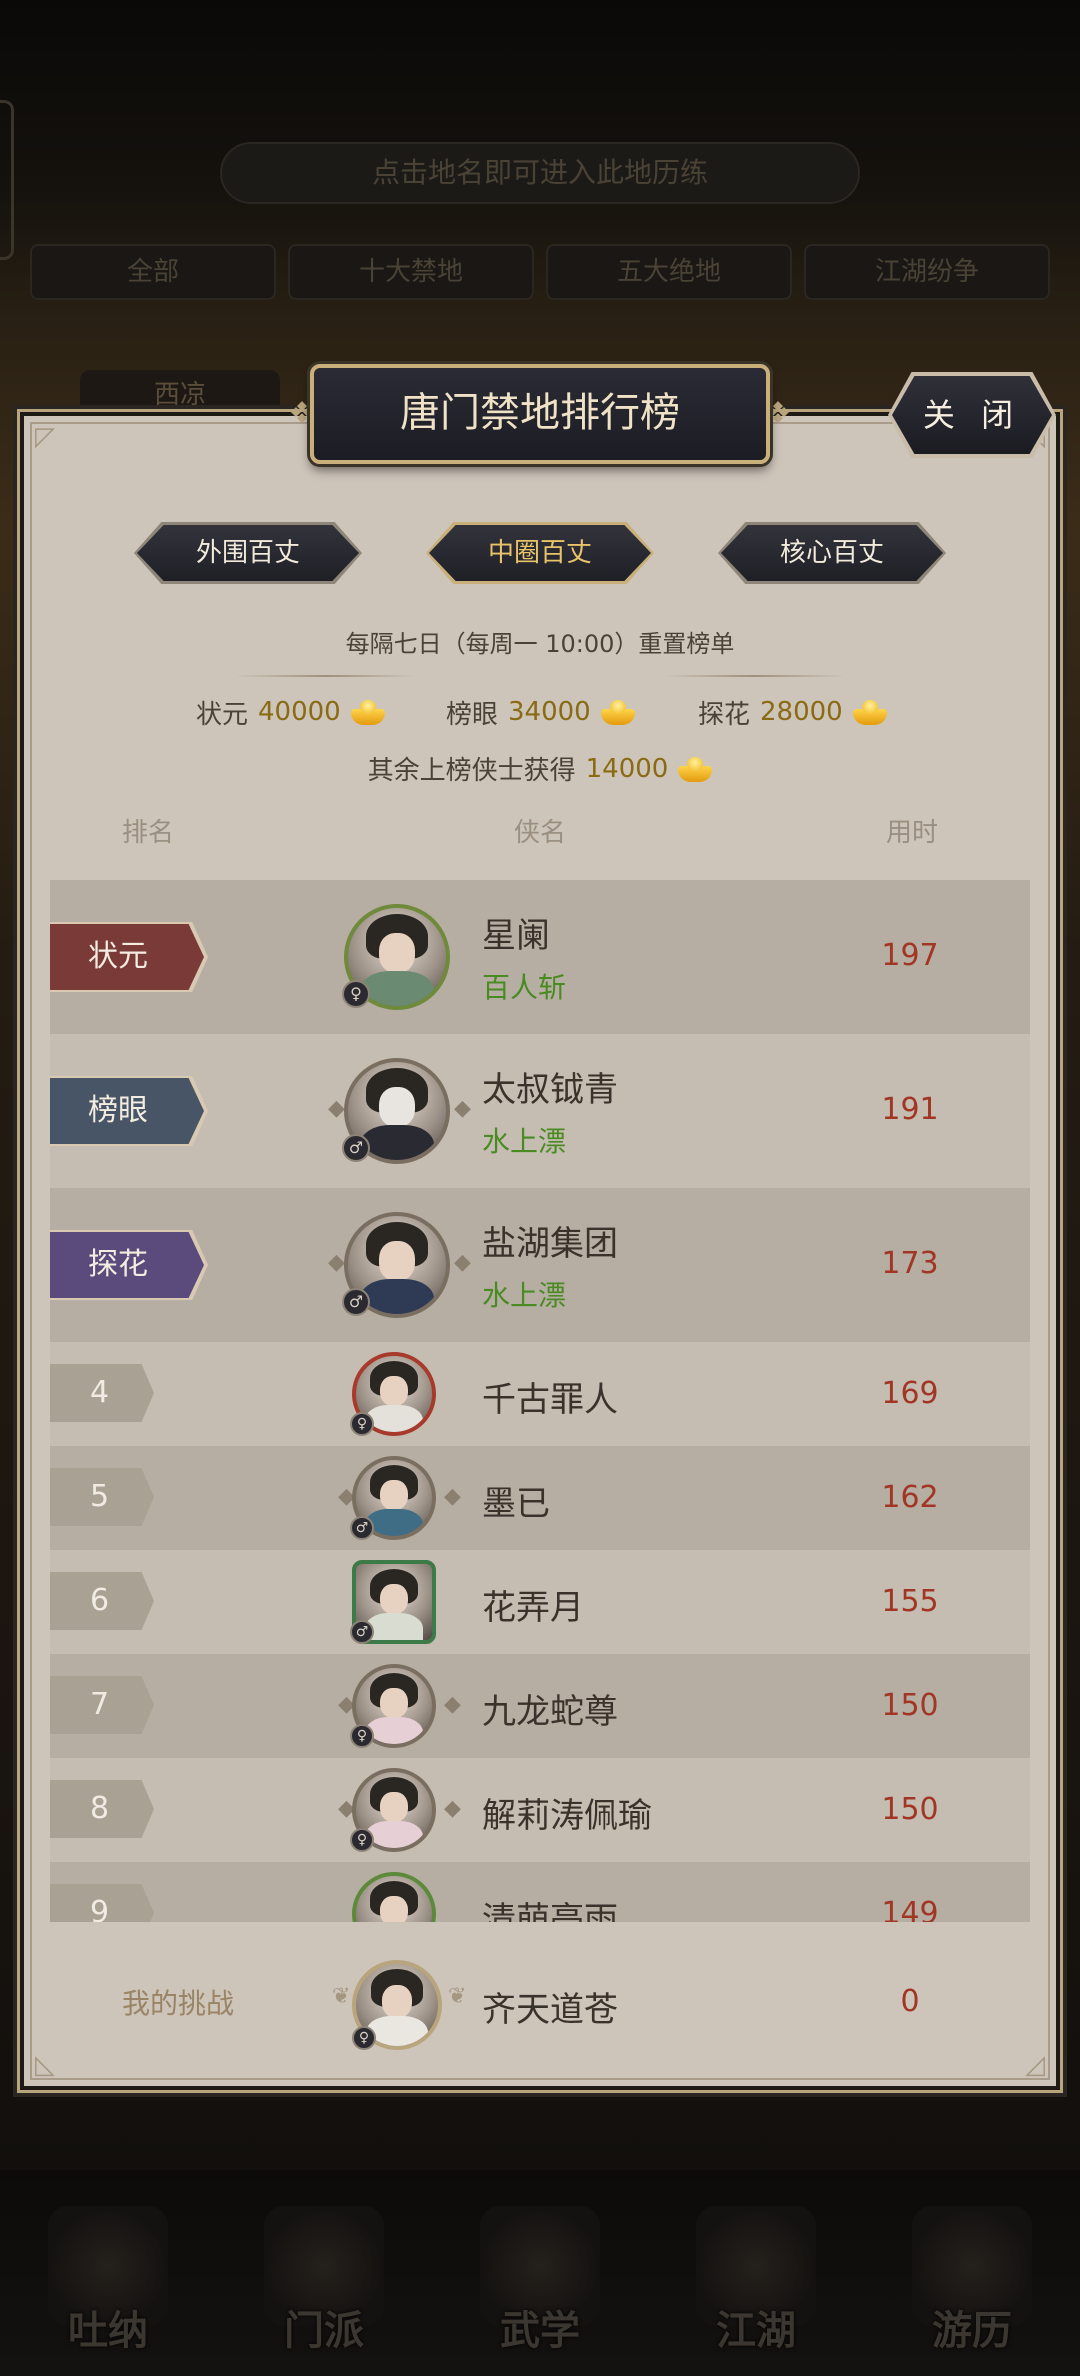 Image resolution: width=1080 pixels, height=2376 pixels. Describe the element at coordinates (540, 414) in the screenshot. I see `dialog-title: 唐门禁地排行榜` at that location.